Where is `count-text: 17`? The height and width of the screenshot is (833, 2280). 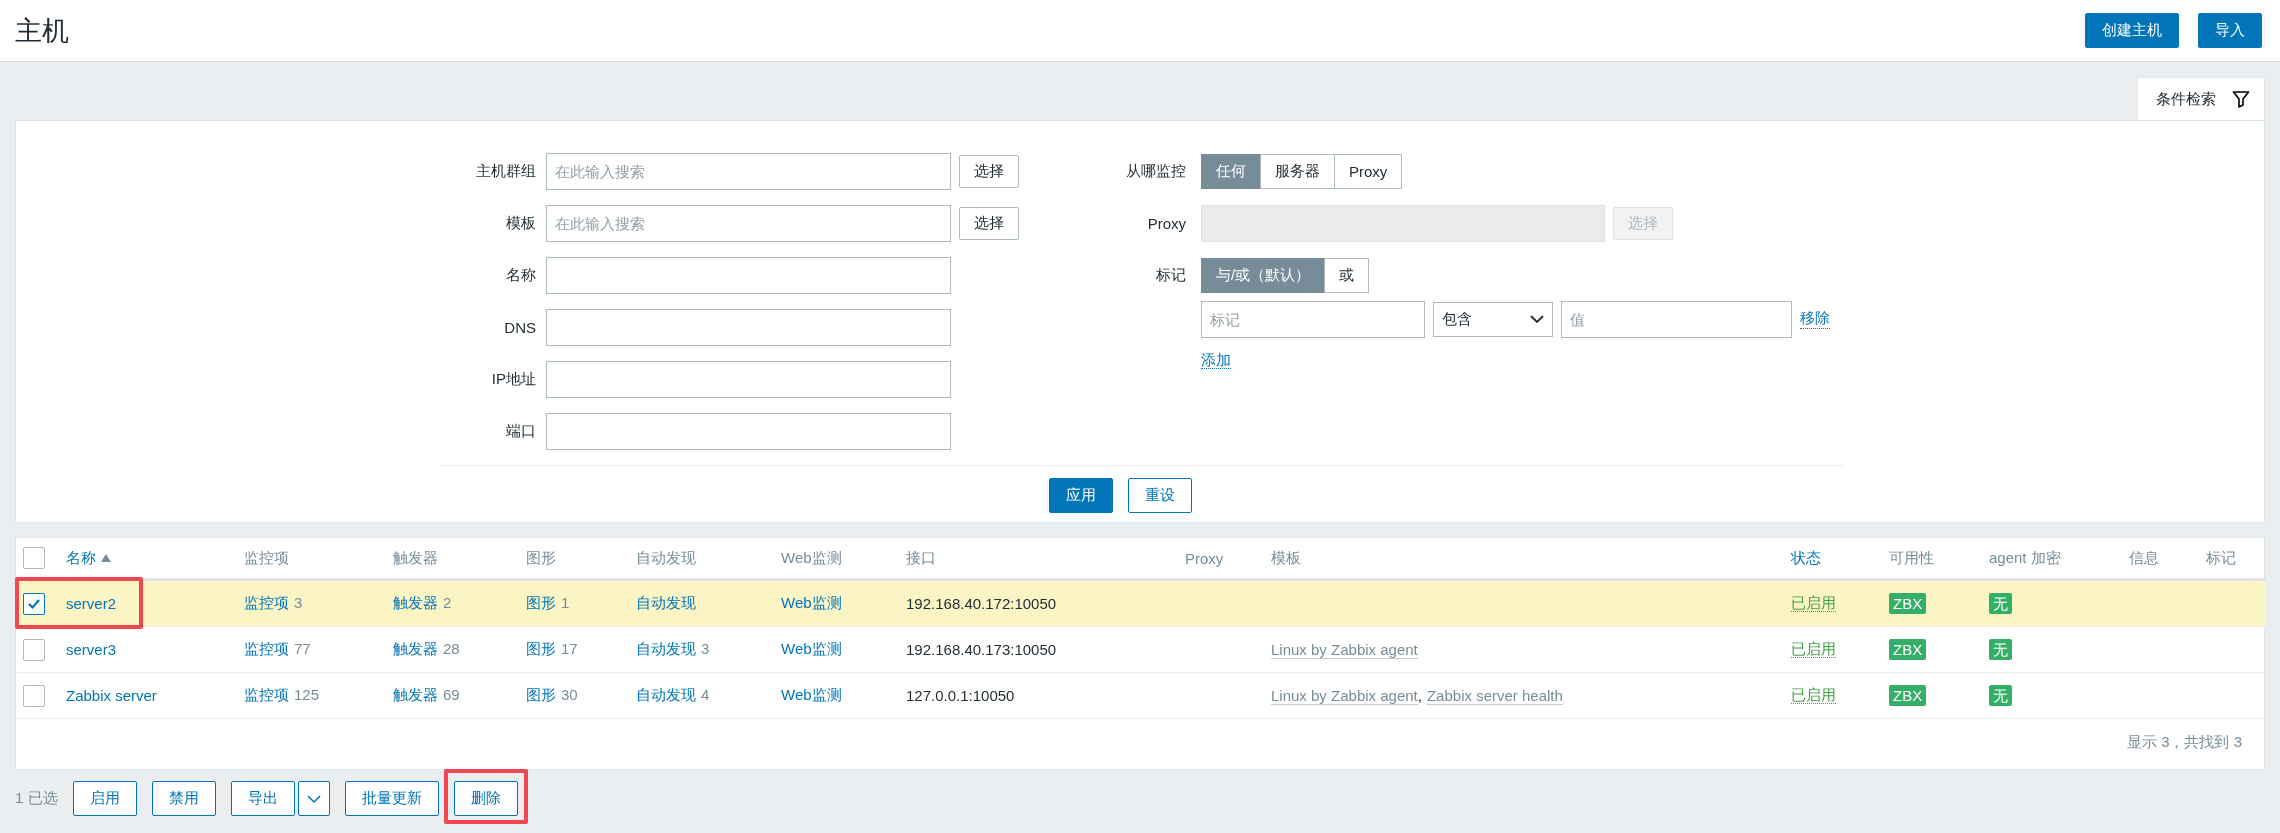
count-text: 17 is located at coordinates (569, 649).